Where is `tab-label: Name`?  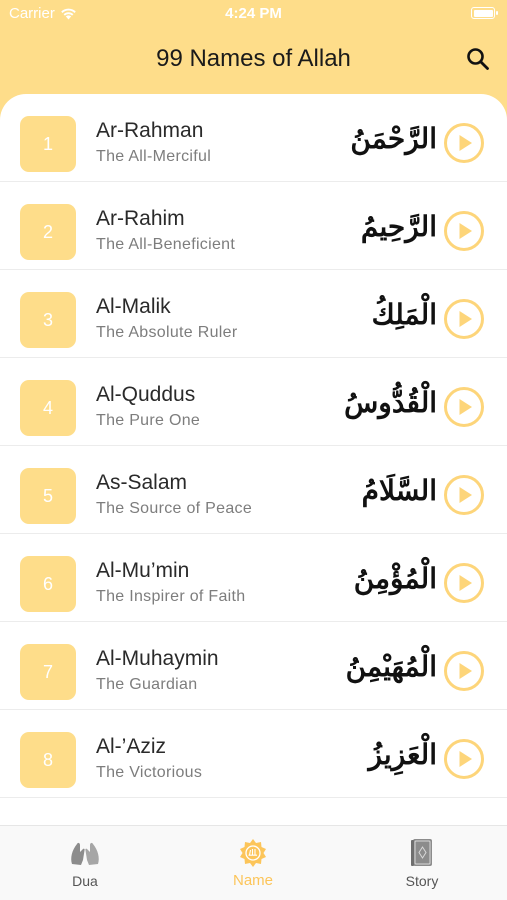 tab-label: Name is located at coordinates (252, 880).